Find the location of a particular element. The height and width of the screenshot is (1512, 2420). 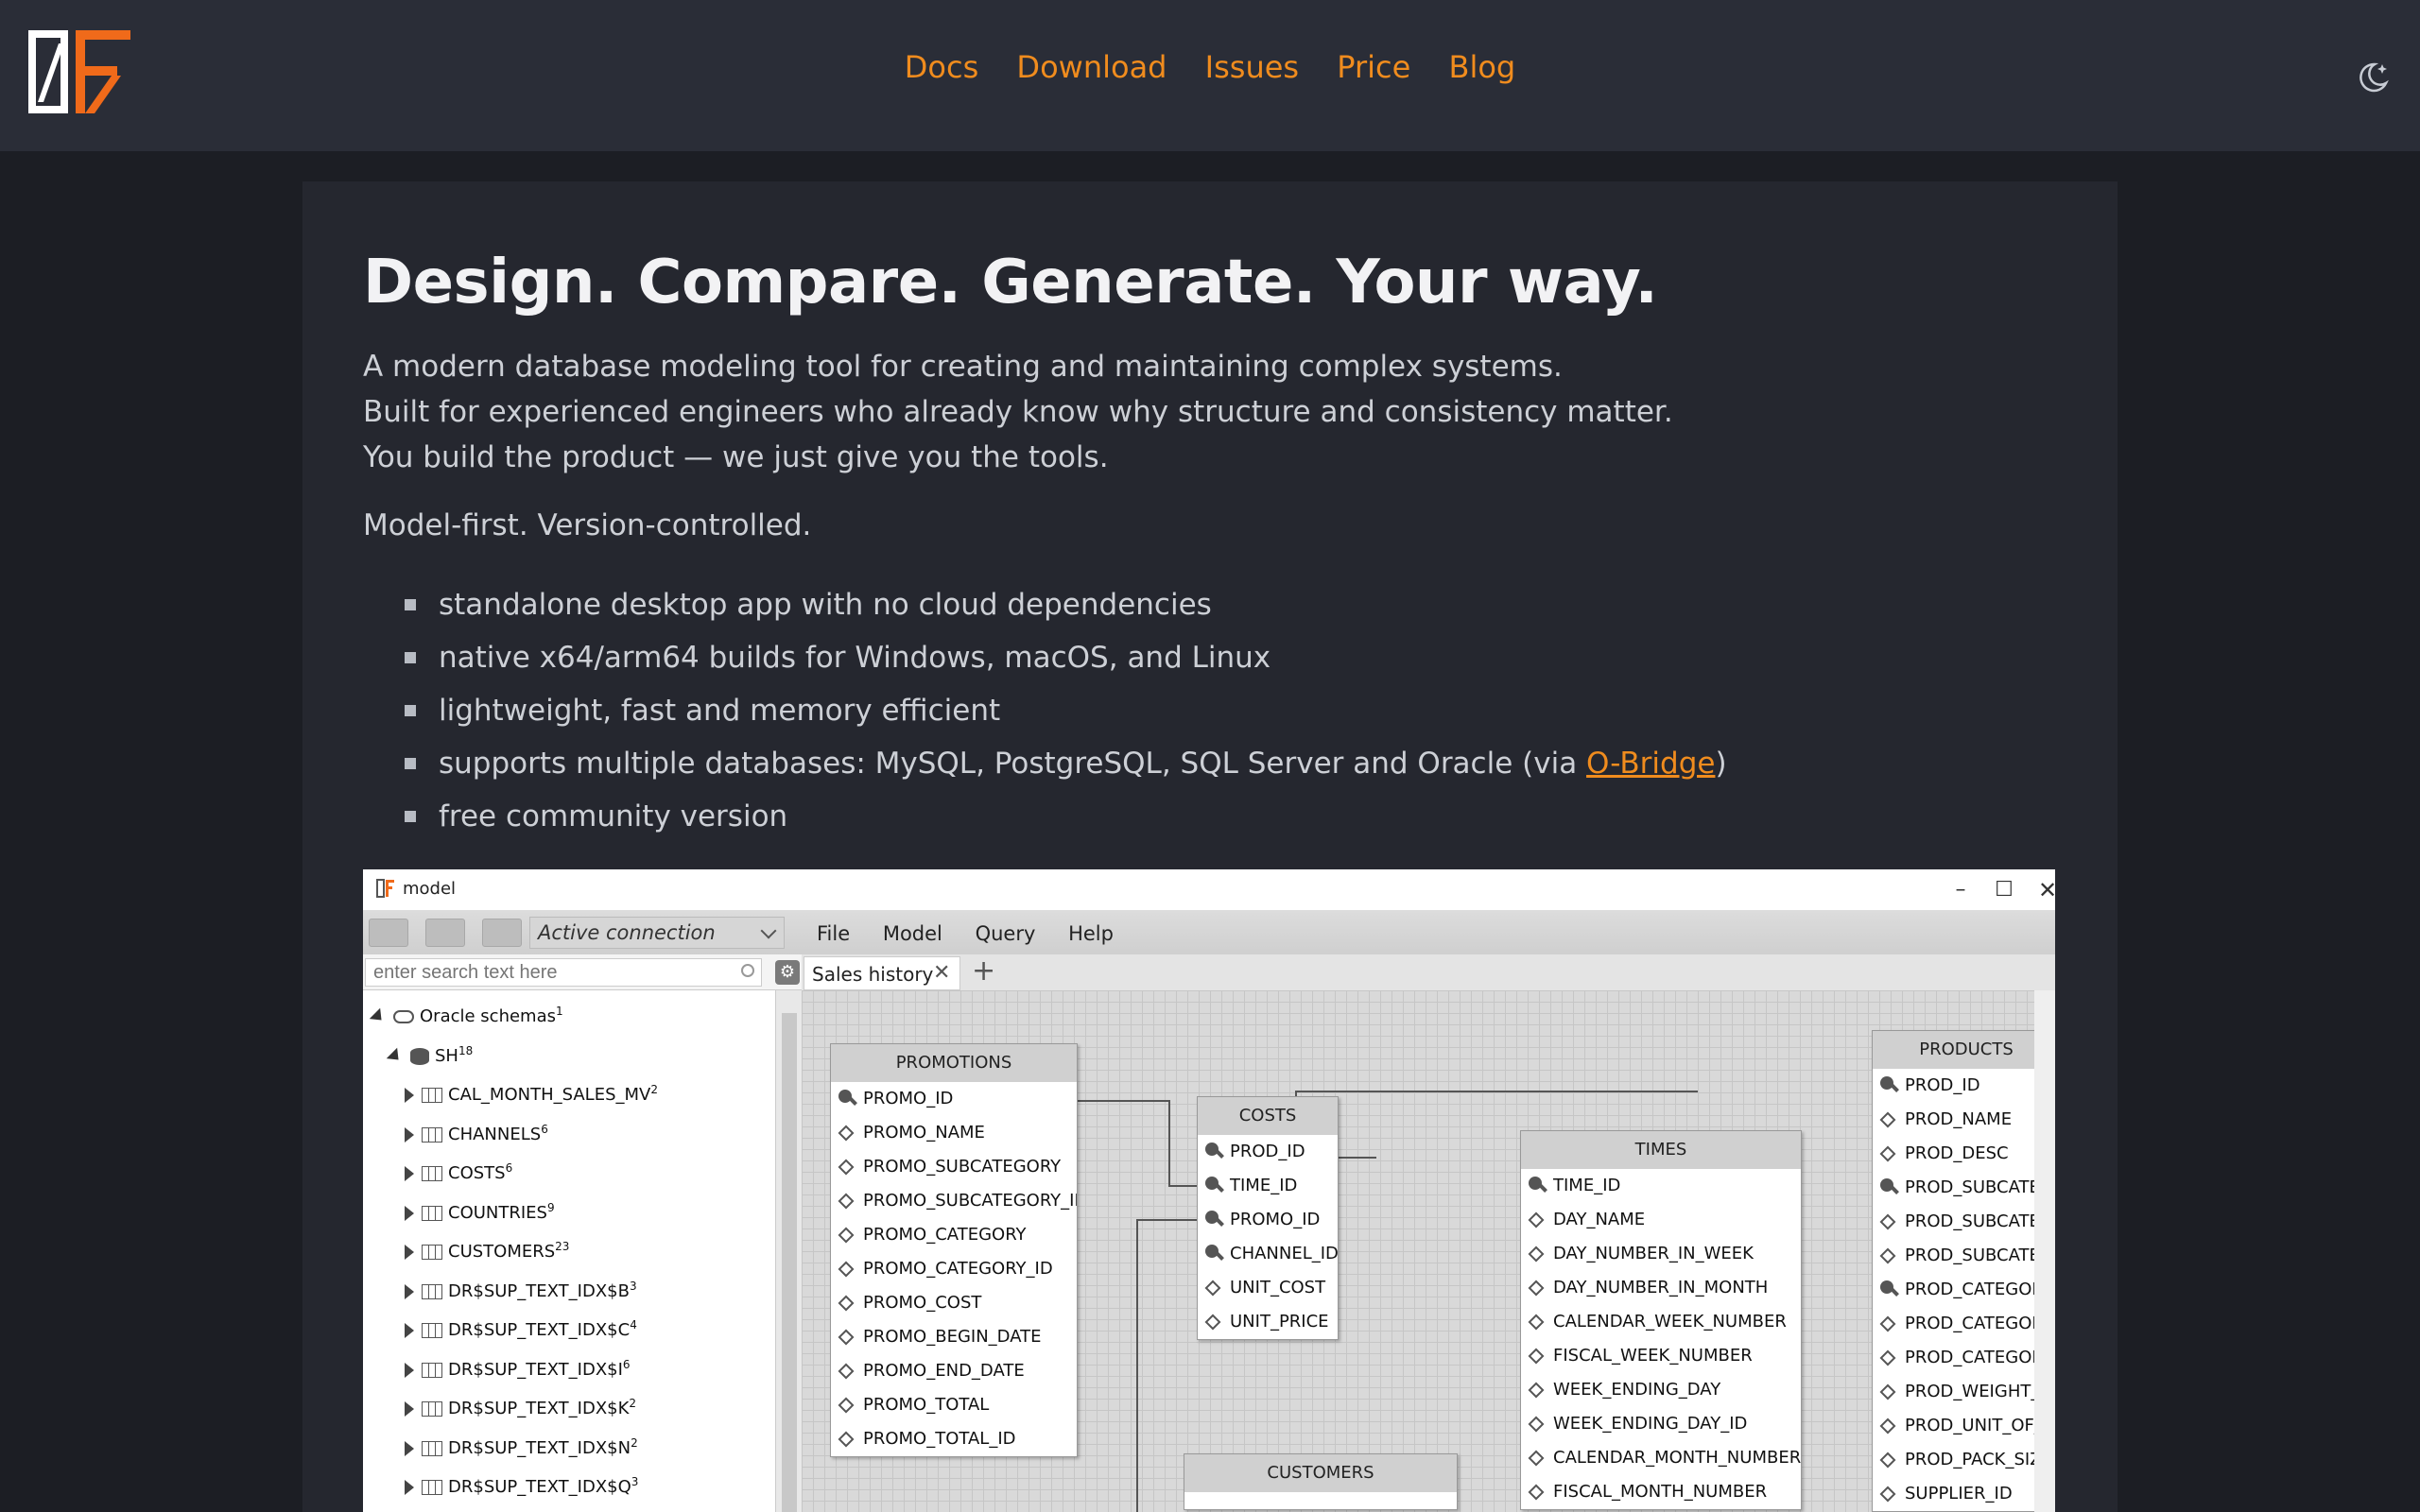

entity-field: WEEK_ENDING_DAY_ID is located at coordinates (1661, 1424).